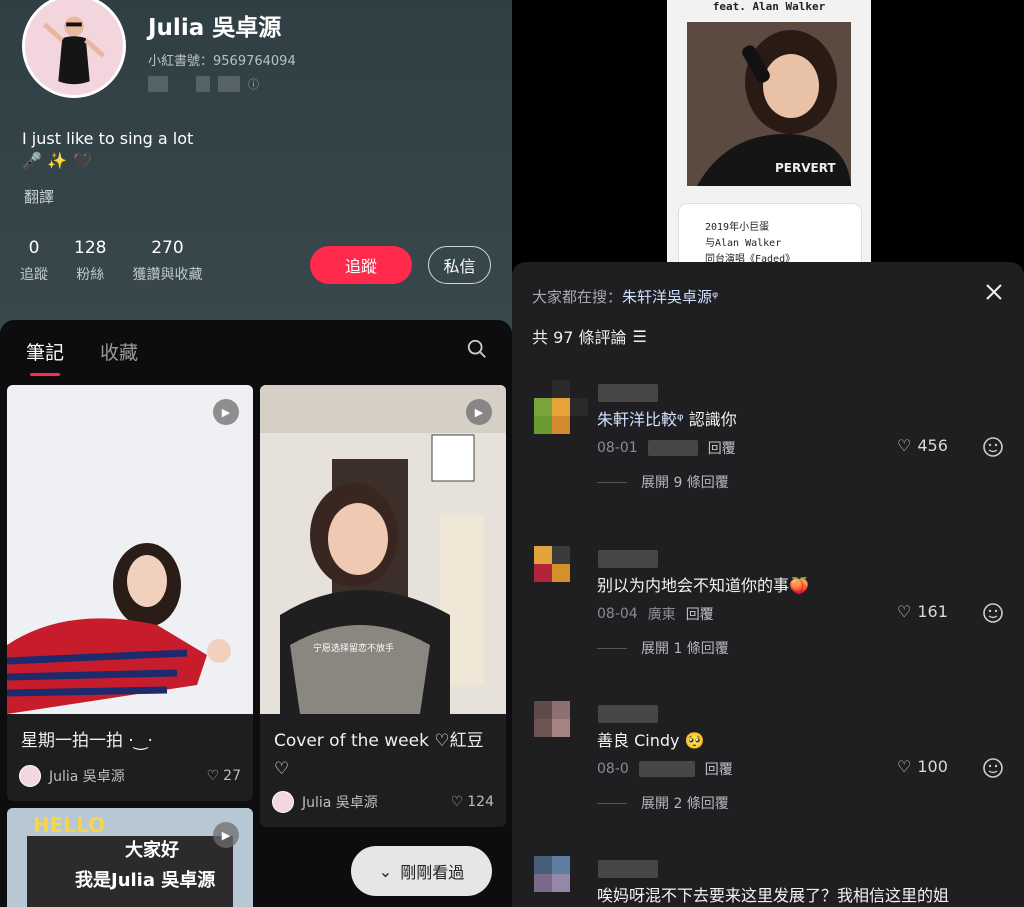 The height and width of the screenshot is (907, 1024). I want to click on stat-value: 270, so click(167, 248).